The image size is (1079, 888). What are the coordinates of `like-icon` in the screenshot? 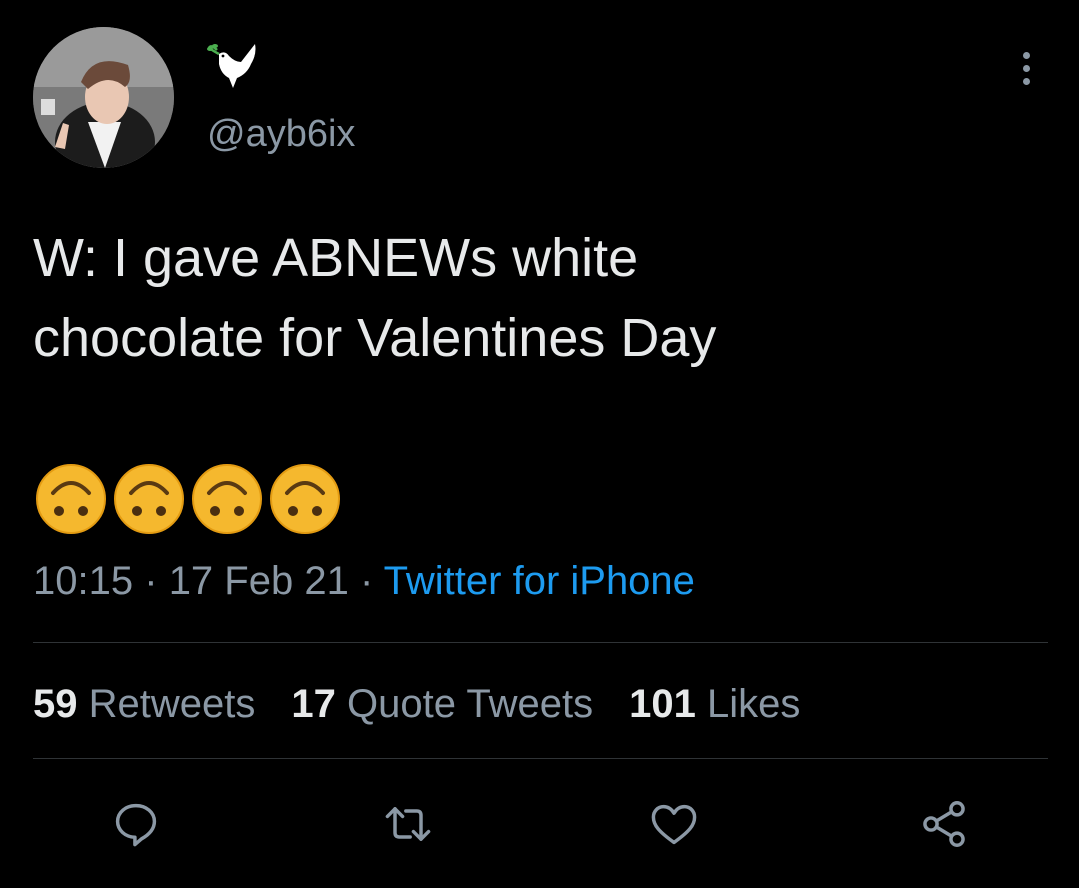 It's located at (674, 824).